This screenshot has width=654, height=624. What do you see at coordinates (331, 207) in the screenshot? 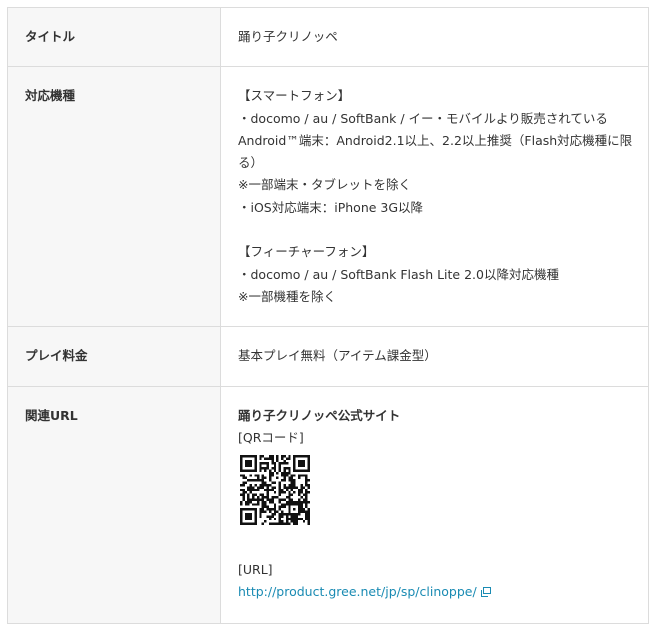
I see `compatible-line: ・iOS対応端末：iPhone 3G以降` at bounding box center [331, 207].